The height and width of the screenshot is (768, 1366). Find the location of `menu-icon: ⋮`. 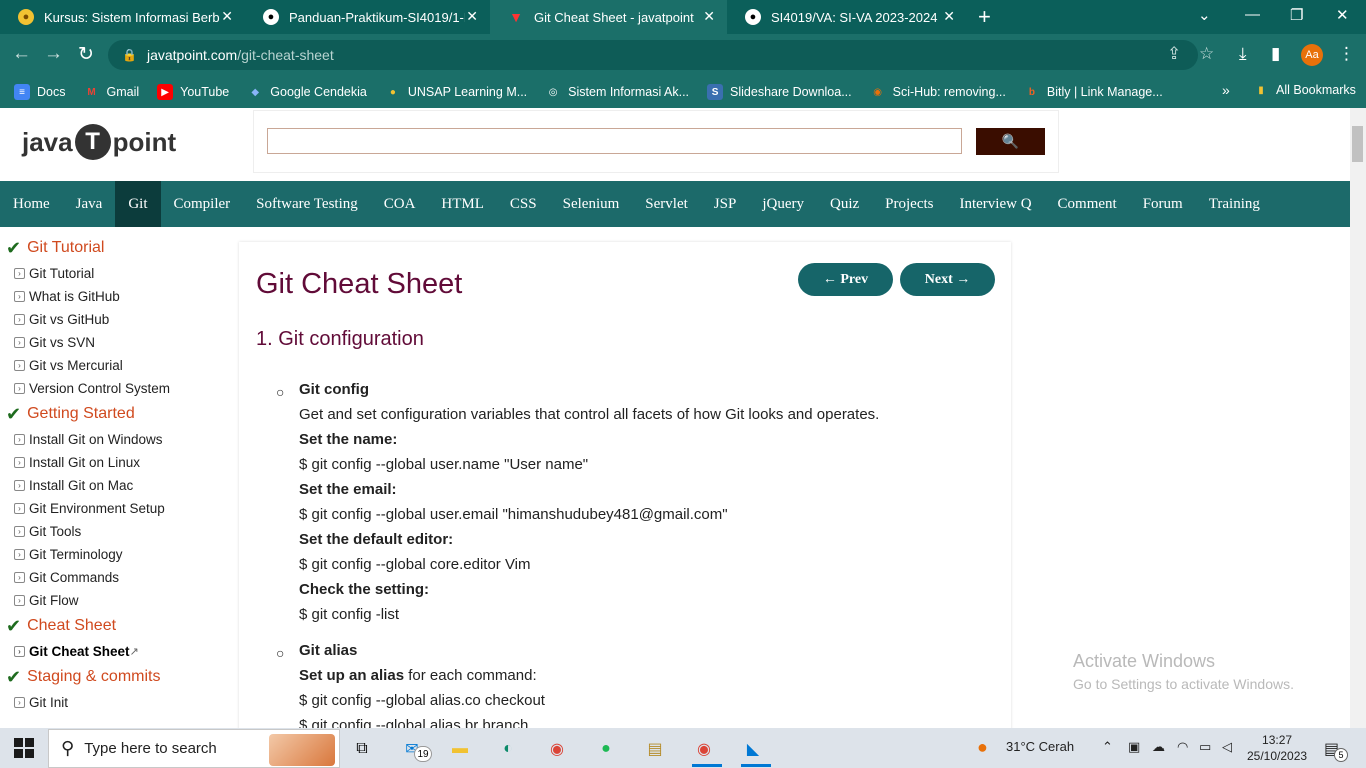

menu-icon: ⋮ is located at coordinates (1346, 54).